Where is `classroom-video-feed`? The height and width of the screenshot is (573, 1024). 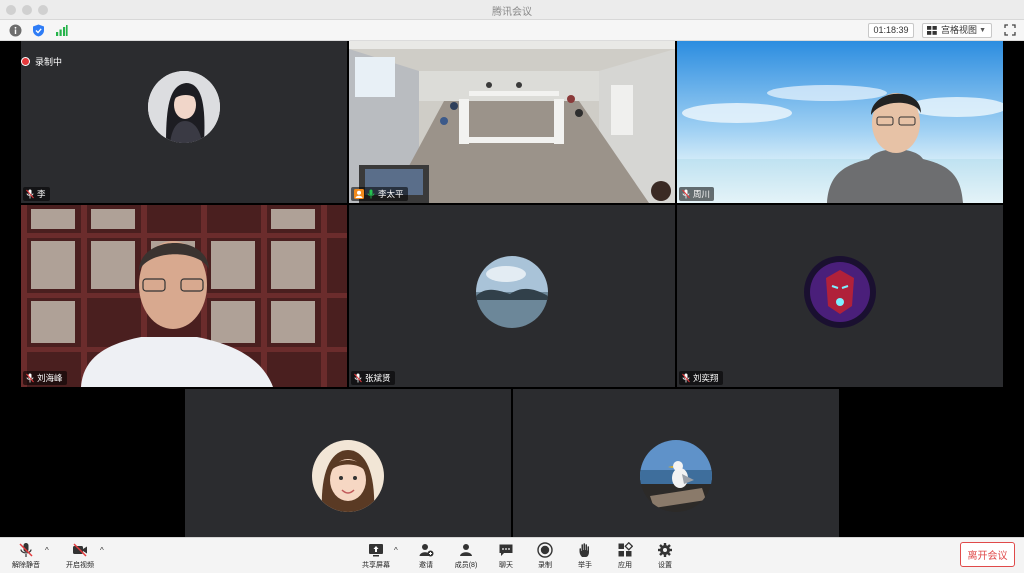 classroom-video-feed is located at coordinates (512, 122).